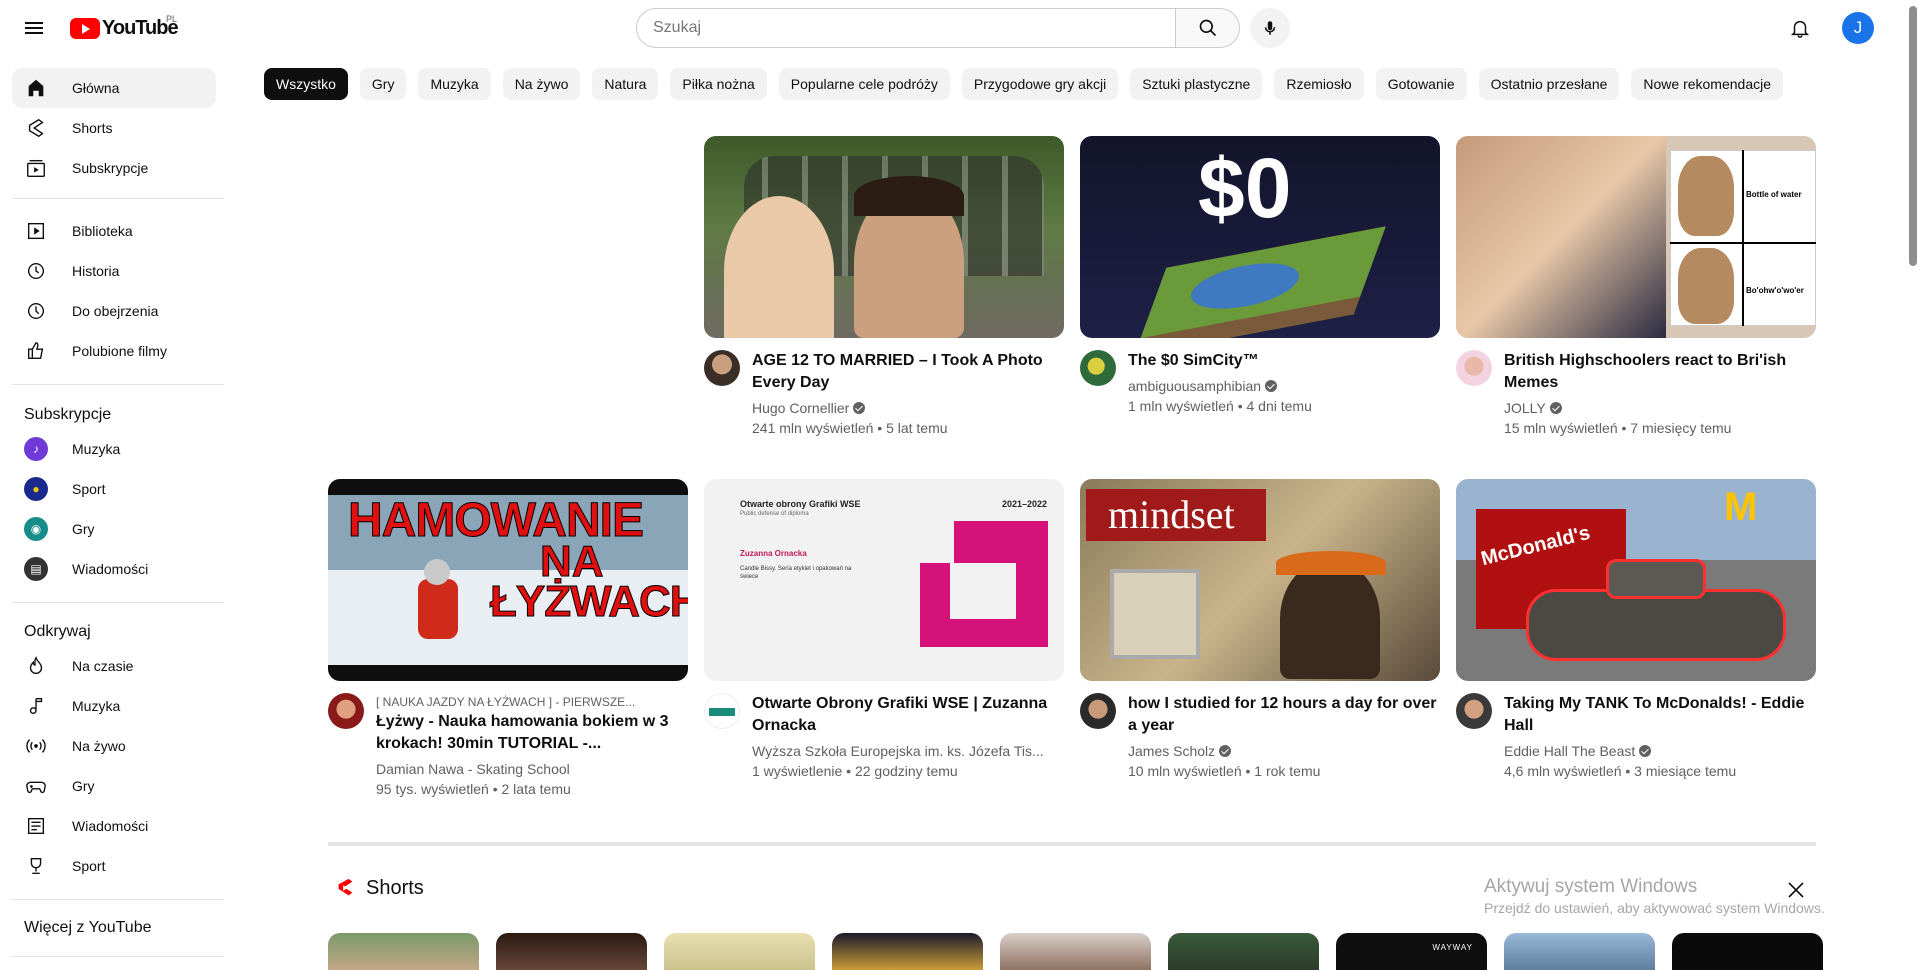 Image resolution: width=1919 pixels, height=970 pixels. What do you see at coordinates (906, 28) in the screenshot?
I see `search-input` at bounding box center [906, 28].